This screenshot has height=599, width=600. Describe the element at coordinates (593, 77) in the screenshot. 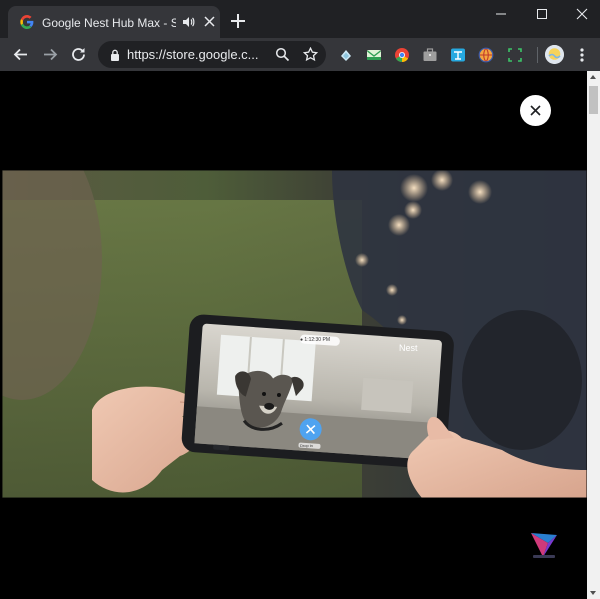

I see `scroll-up-arrow-icon` at that location.